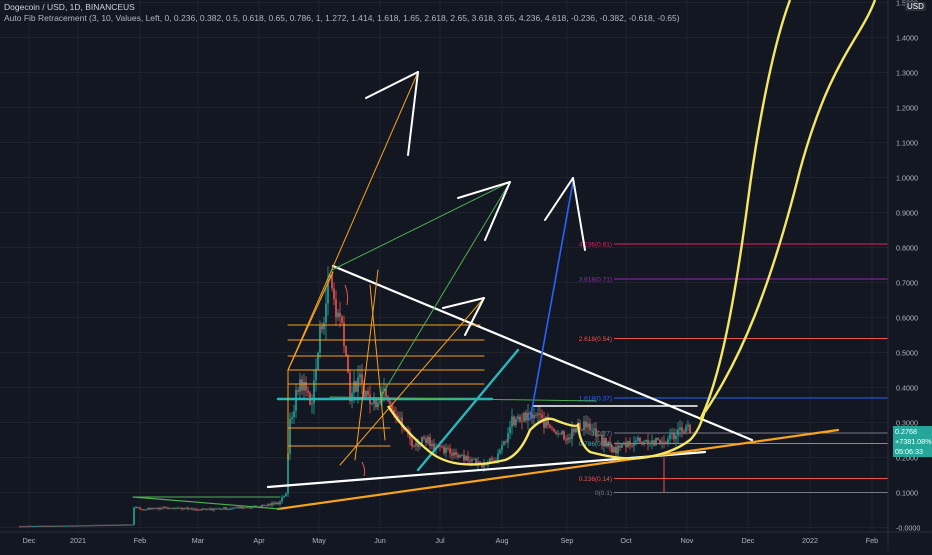 This screenshot has width=932, height=555. I want to click on price-tick-label: 1.4000, so click(907, 38).